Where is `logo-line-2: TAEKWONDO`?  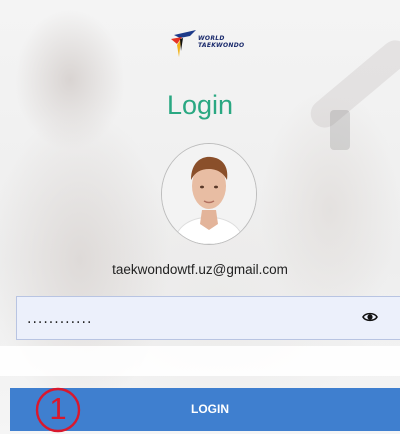
logo-line-2: TAEKWONDO is located at coordinates (221, 45).